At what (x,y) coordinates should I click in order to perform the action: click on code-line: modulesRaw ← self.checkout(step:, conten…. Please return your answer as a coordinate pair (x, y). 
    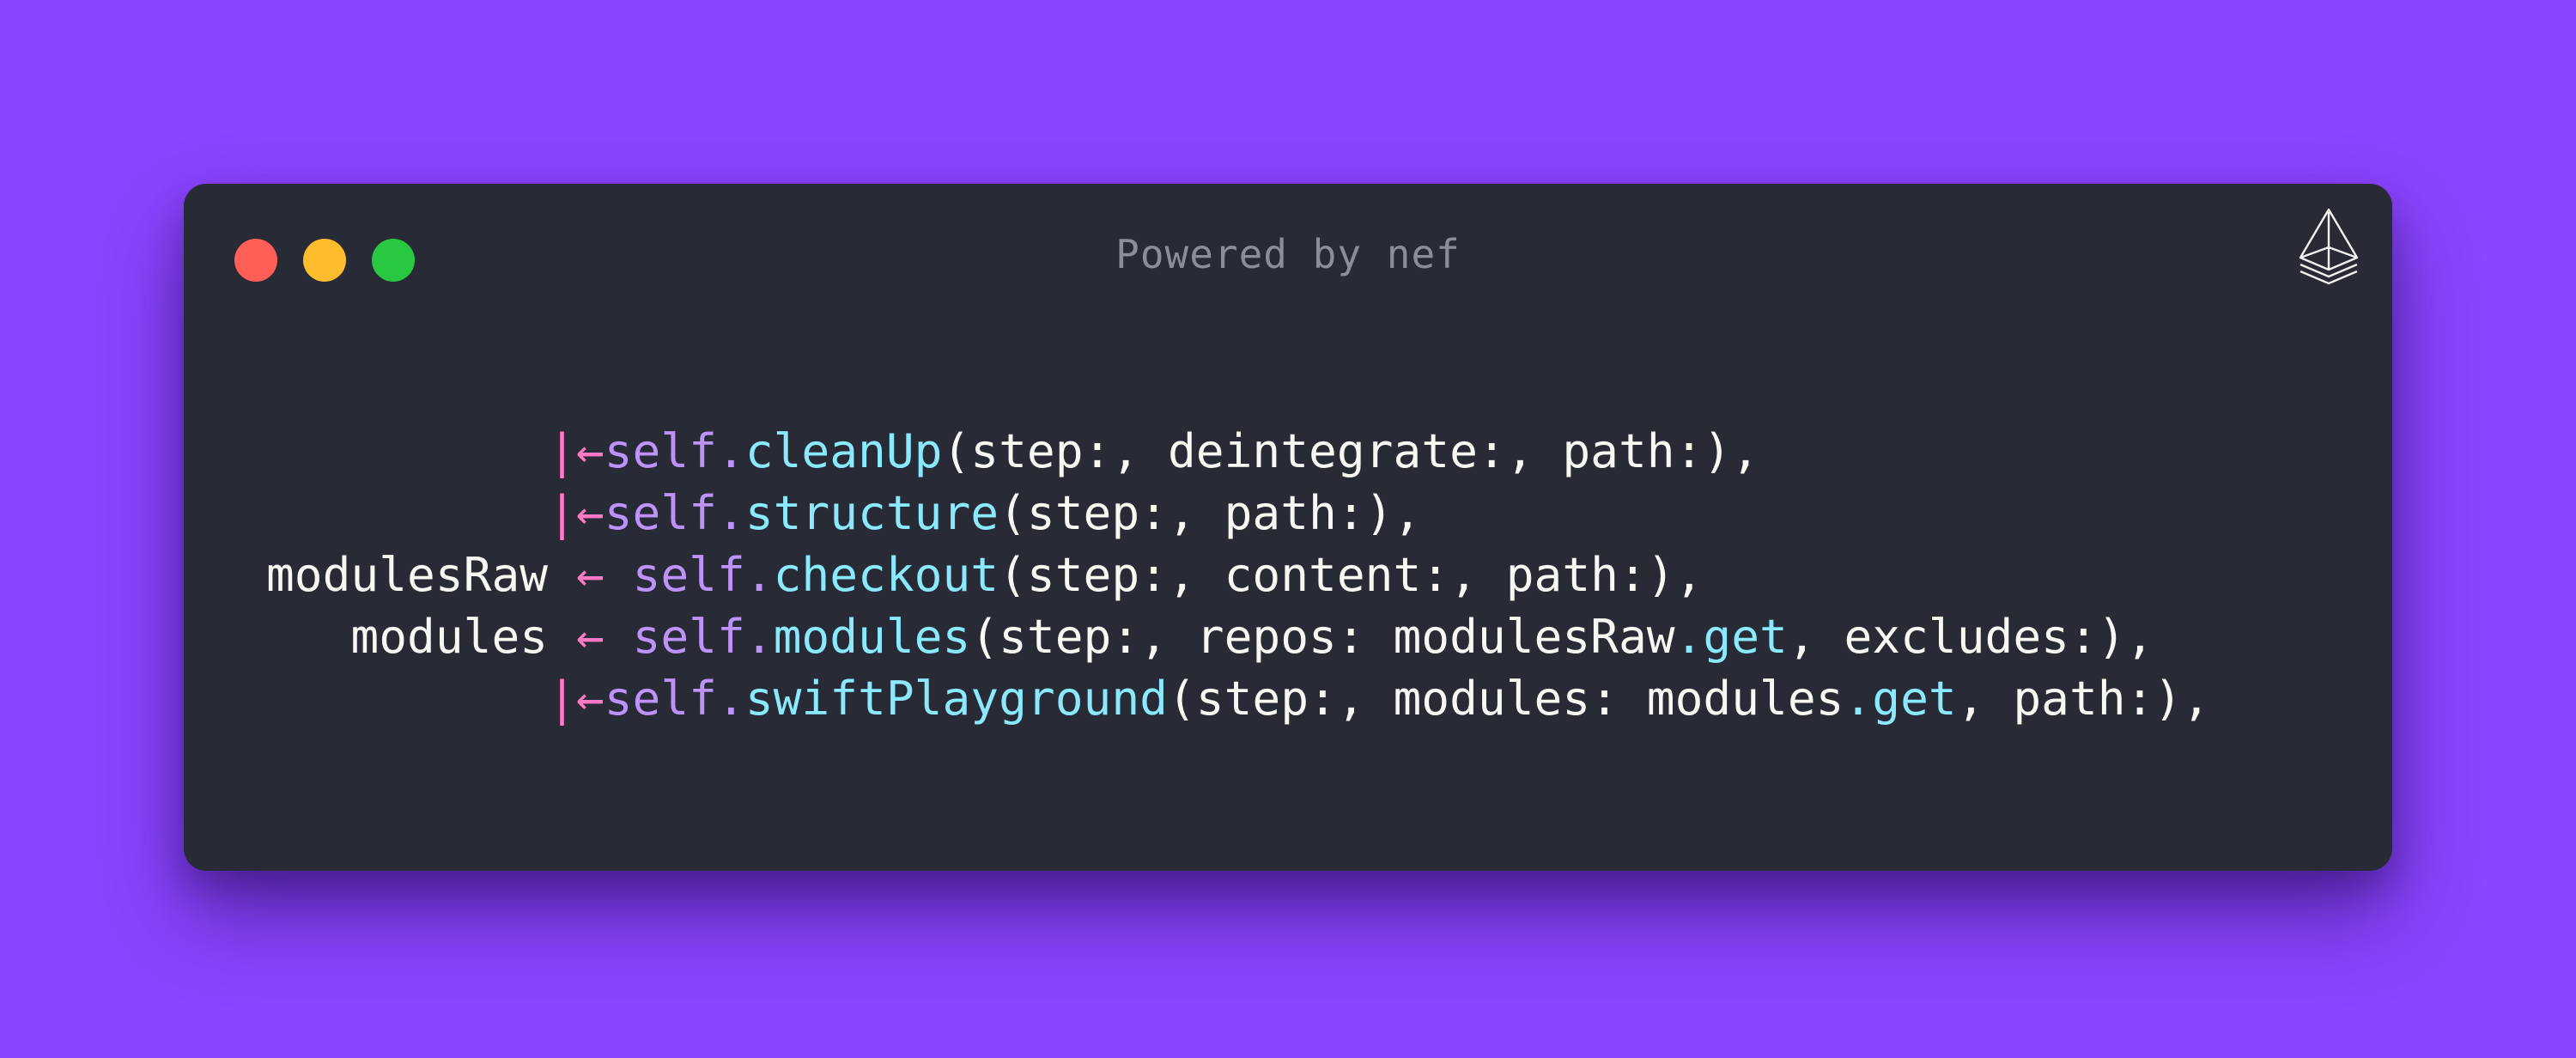
    Looking at the image, I should click on (1238, 574).